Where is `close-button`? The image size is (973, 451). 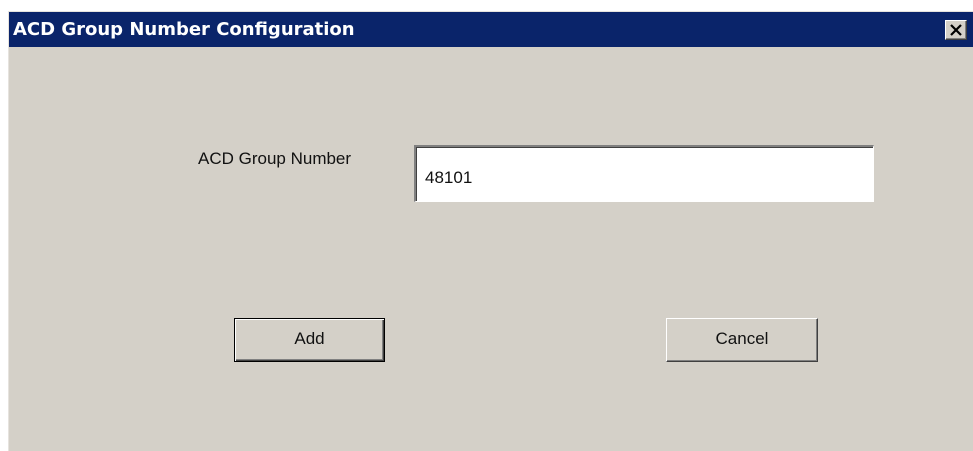 close-button is located at coordinates (956, 30).